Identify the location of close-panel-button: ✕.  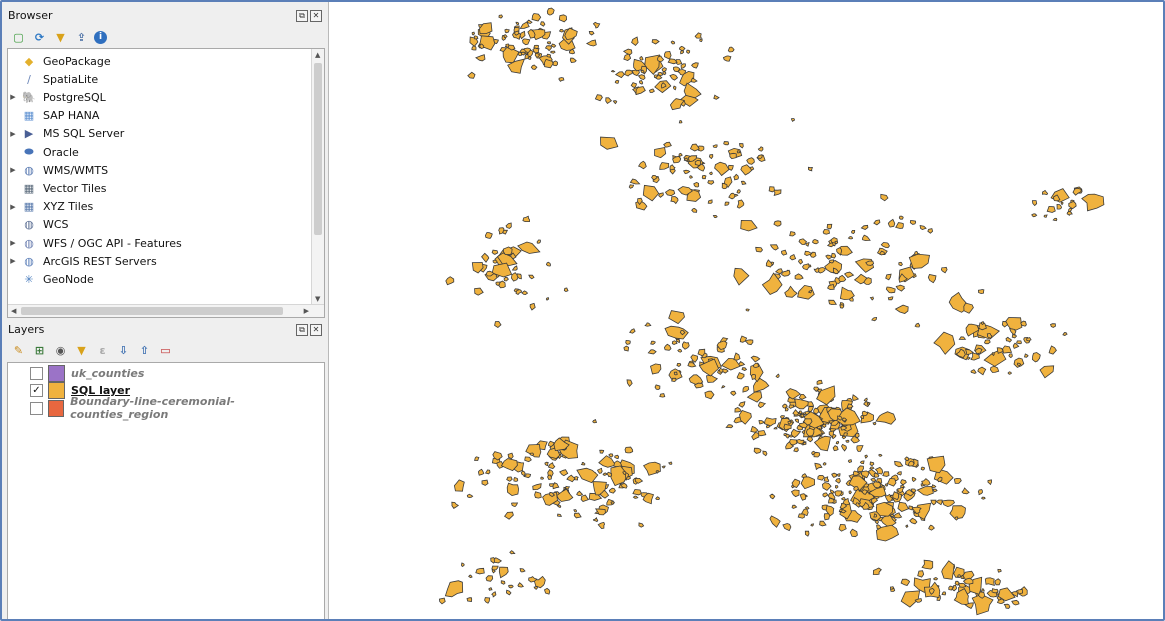
(316, 16).